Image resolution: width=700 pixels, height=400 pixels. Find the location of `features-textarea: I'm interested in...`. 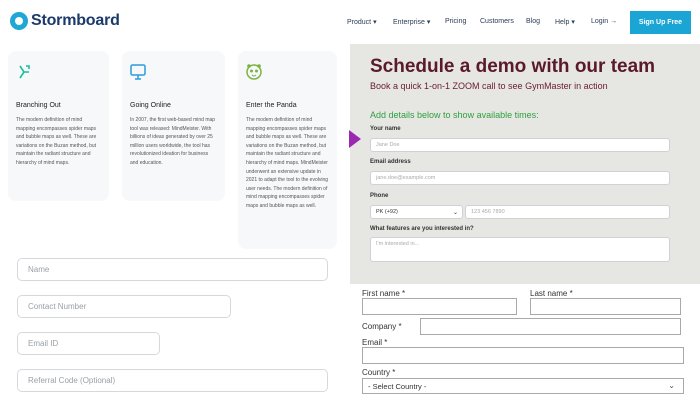

features-textarea: I'm interested in... is located at coordinates (520, 249).